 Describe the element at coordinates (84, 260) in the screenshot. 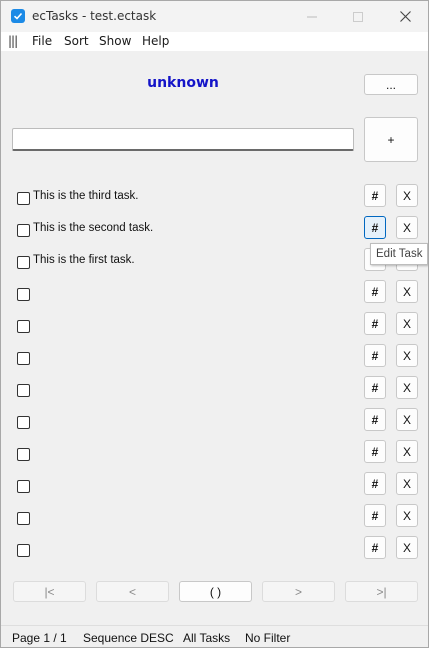

I see `task-label: This is the first task.` at that location.